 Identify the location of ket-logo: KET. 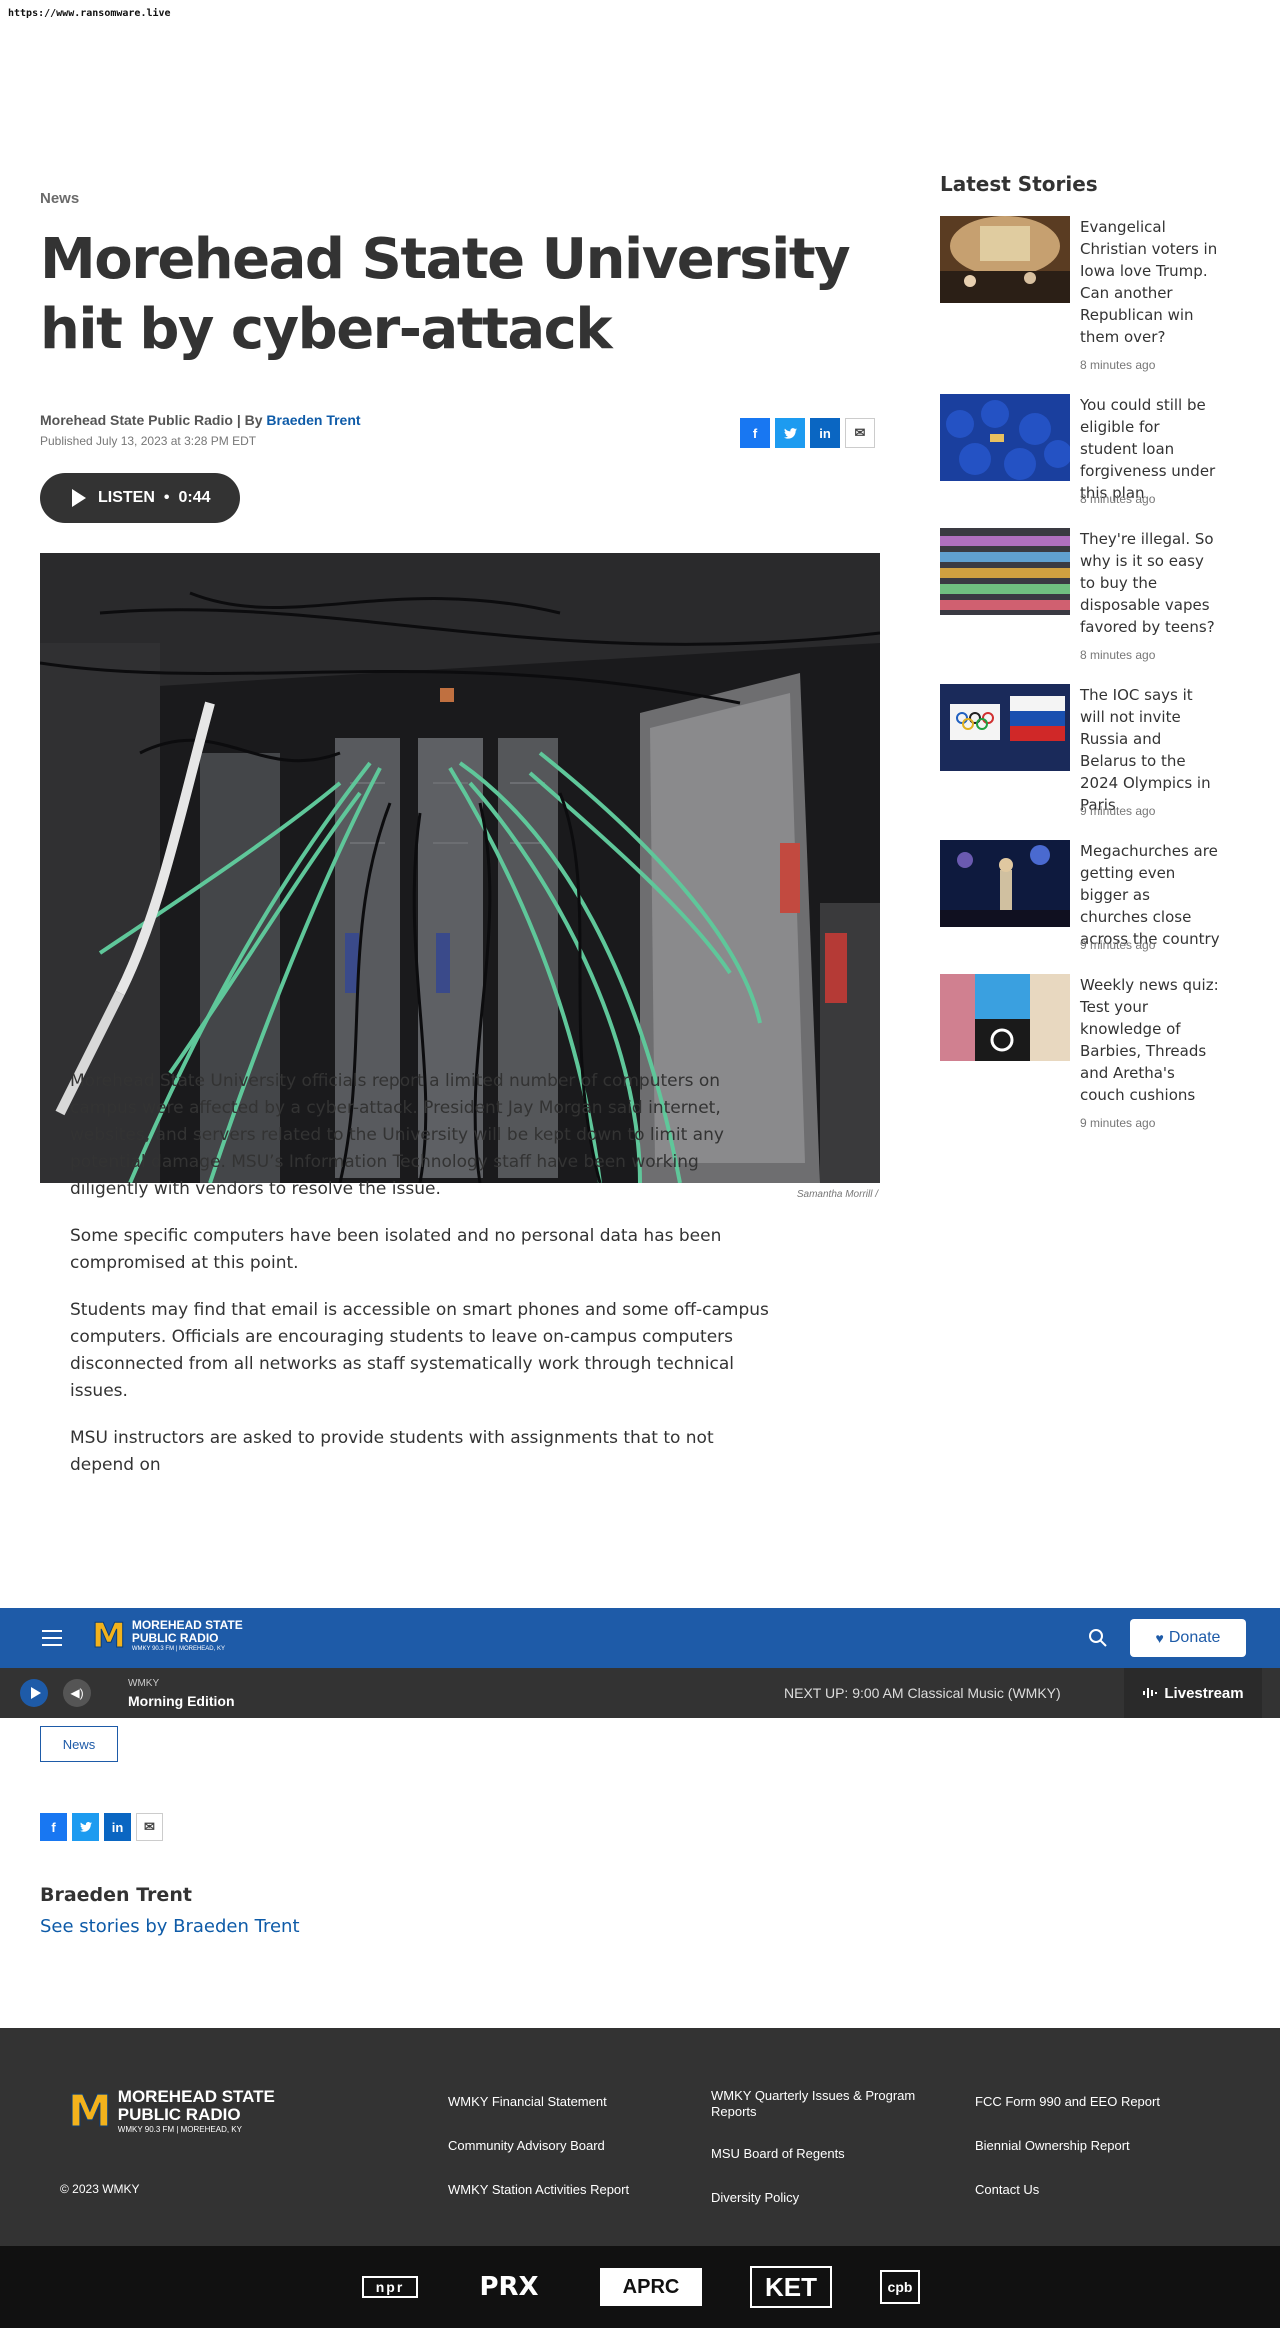
(791, 2287).